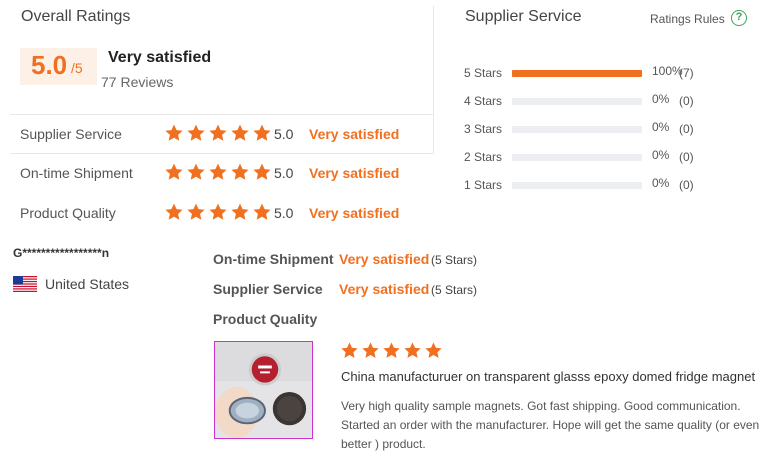  What do you see at coordinates (686, 73) in the screenshot?
I see `distribution-count: (7)` at bounding box center [686, 73].